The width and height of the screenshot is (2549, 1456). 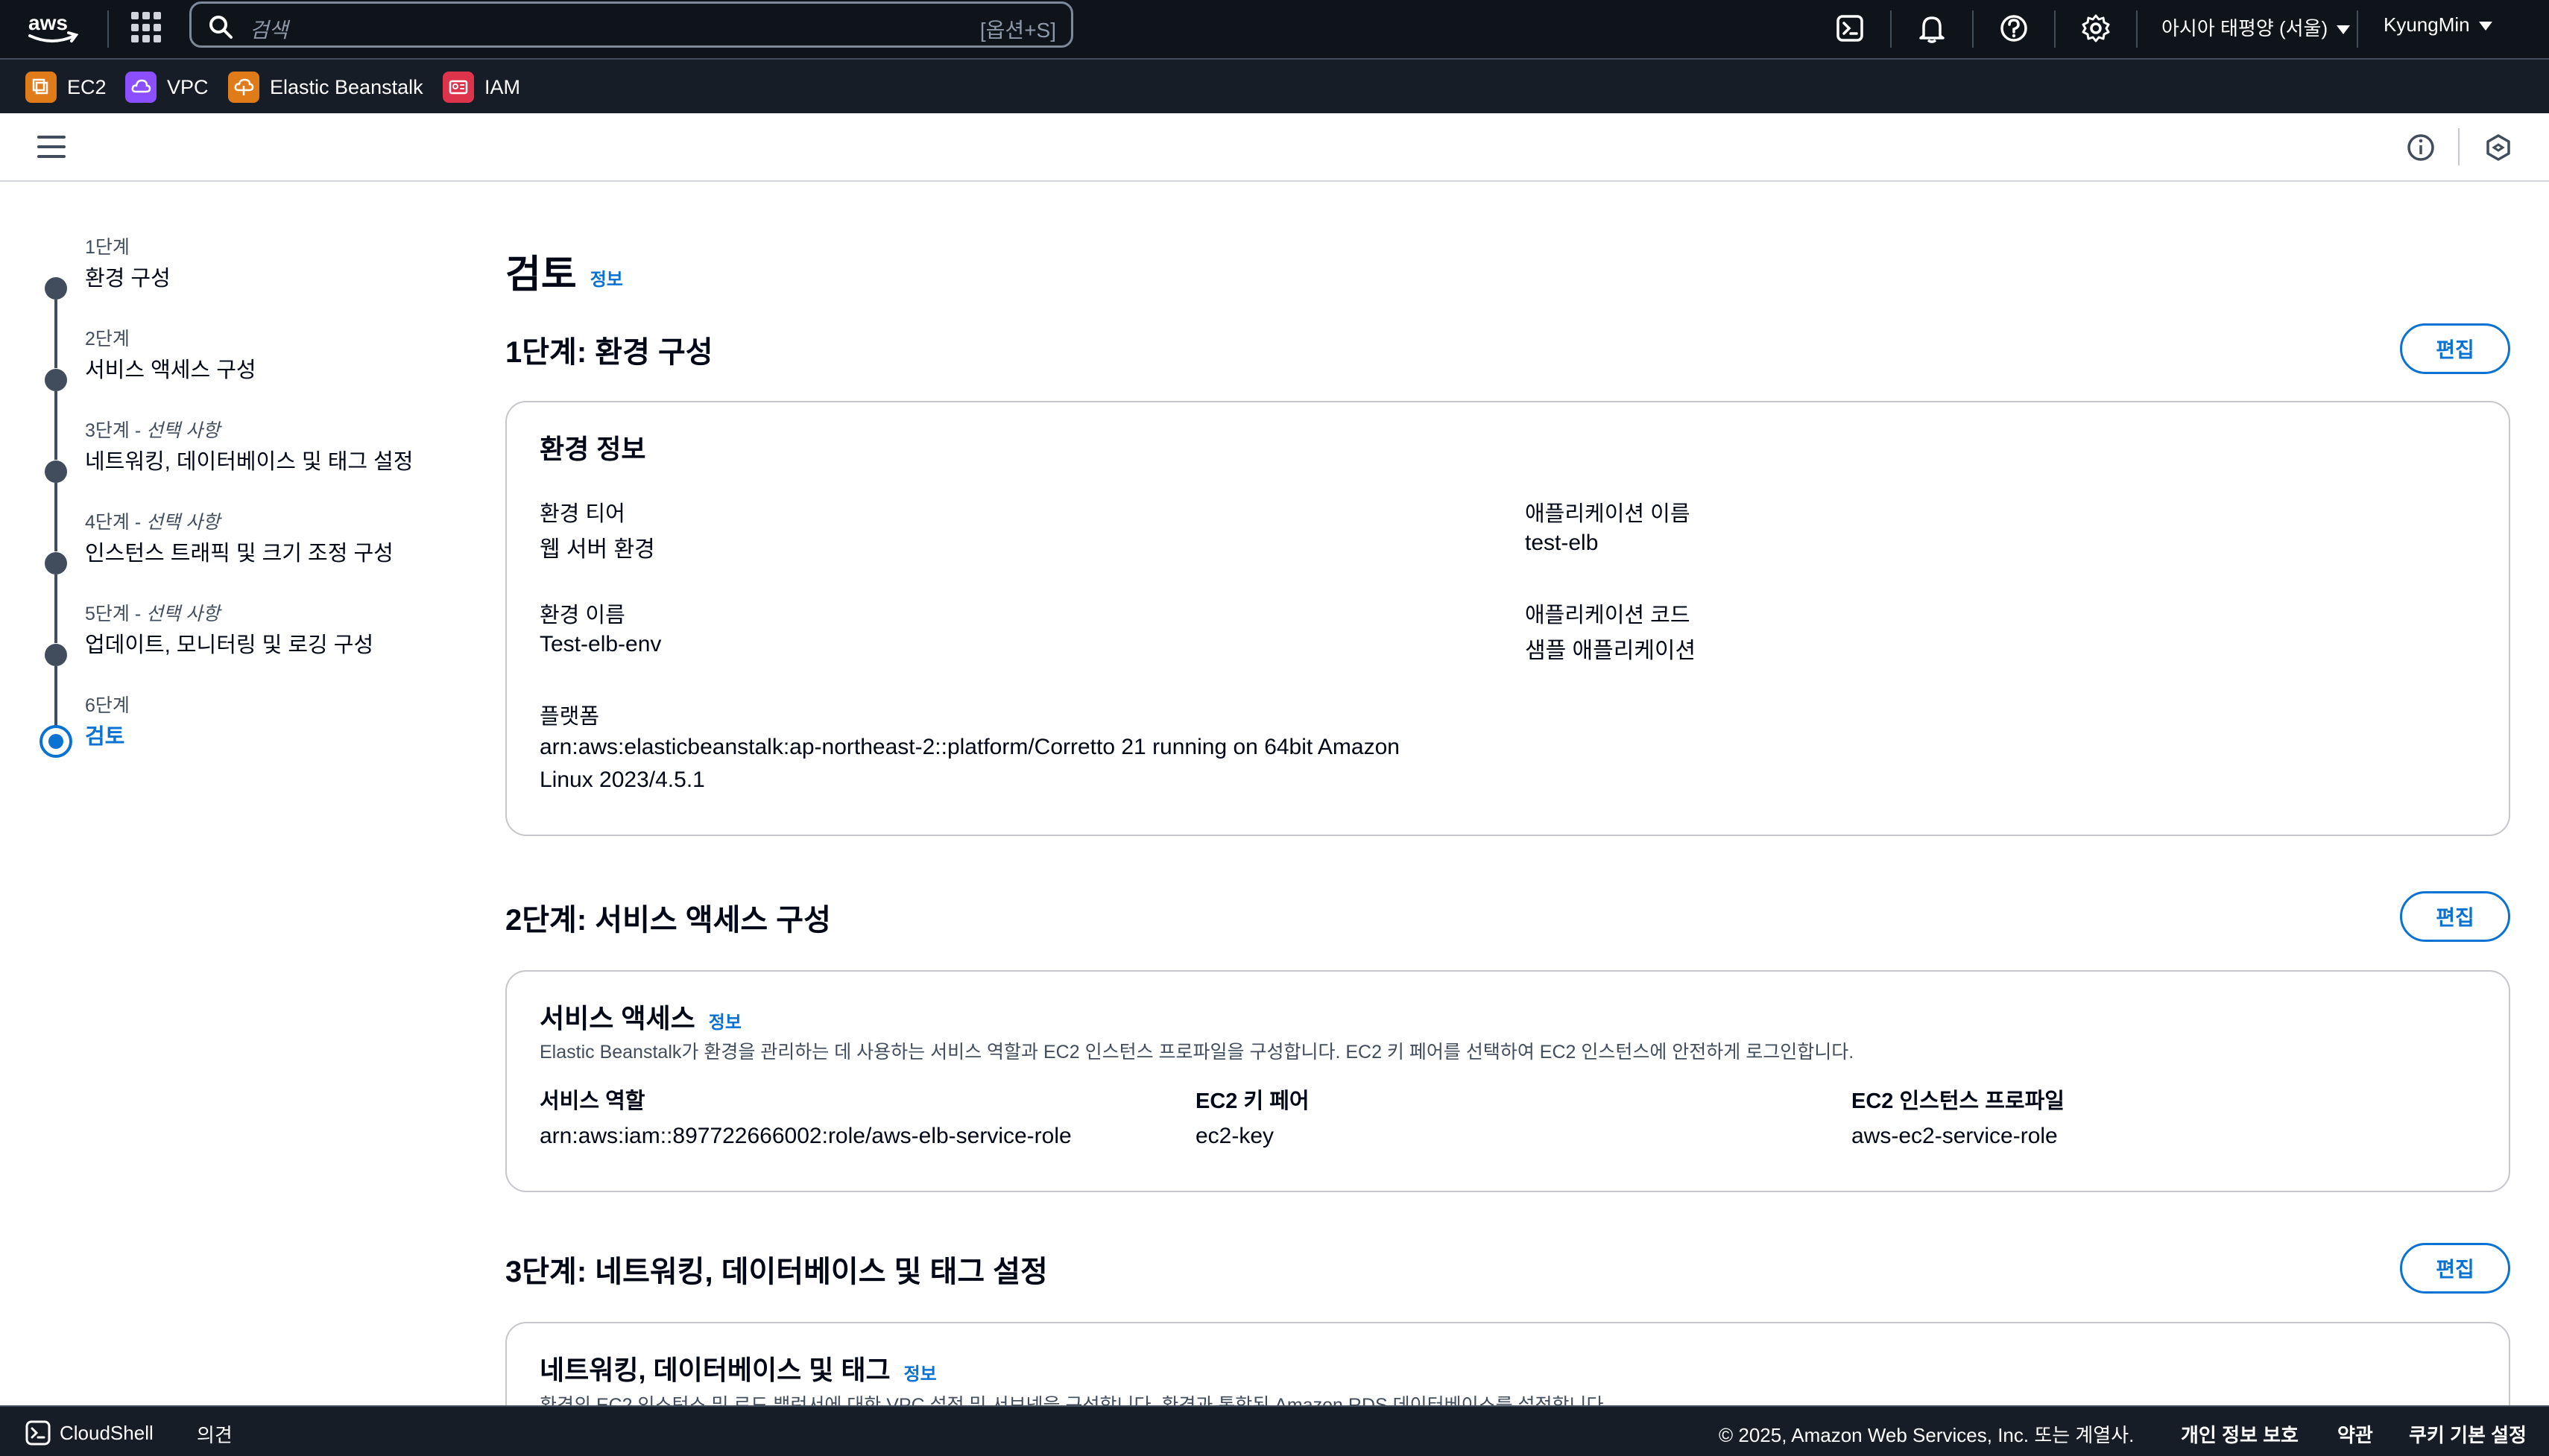 What do you see at coordinates (107, 705) in the screenshot?
I see `step-number: 6단계` at bounding box center [107, 705].